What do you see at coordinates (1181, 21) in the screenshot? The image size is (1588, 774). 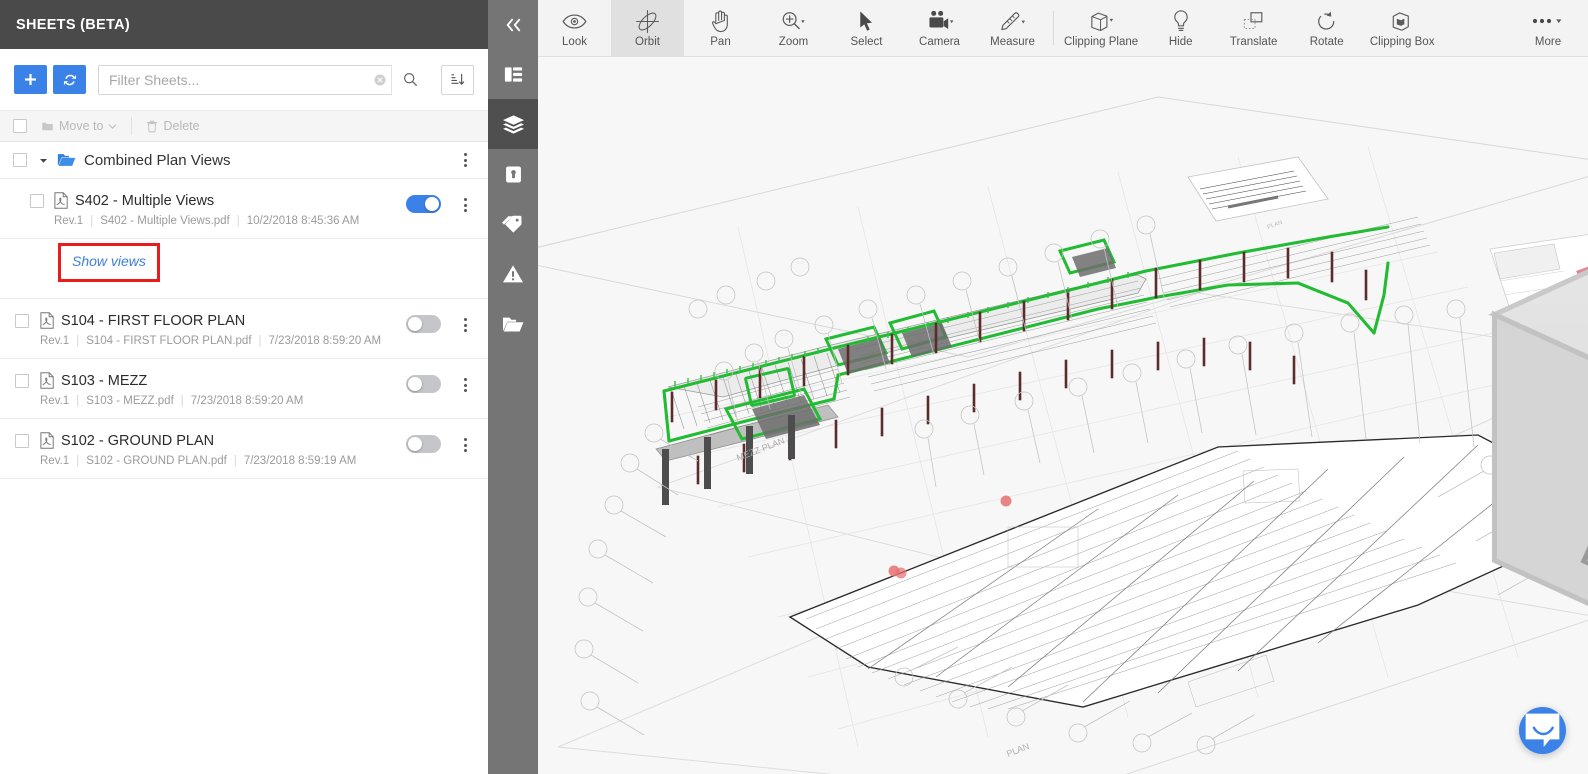 I see `lightbulb-icon` at bounding box center [1181, 21].